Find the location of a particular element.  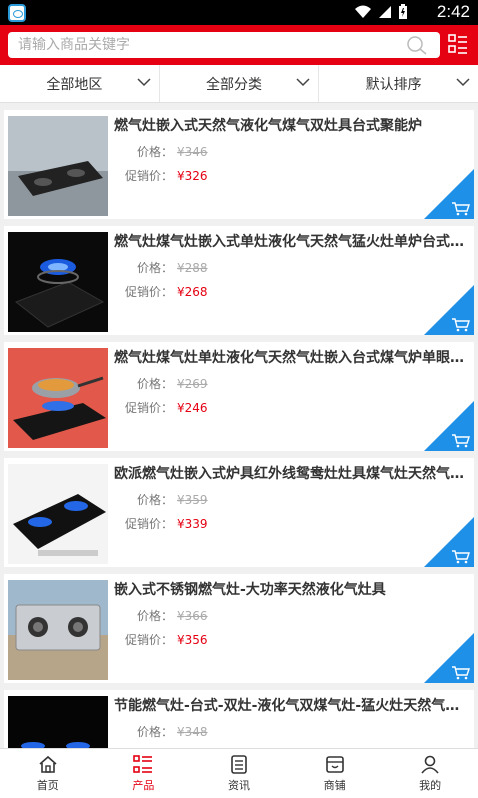

app-notification-icon is located at coordinates (17, 13).